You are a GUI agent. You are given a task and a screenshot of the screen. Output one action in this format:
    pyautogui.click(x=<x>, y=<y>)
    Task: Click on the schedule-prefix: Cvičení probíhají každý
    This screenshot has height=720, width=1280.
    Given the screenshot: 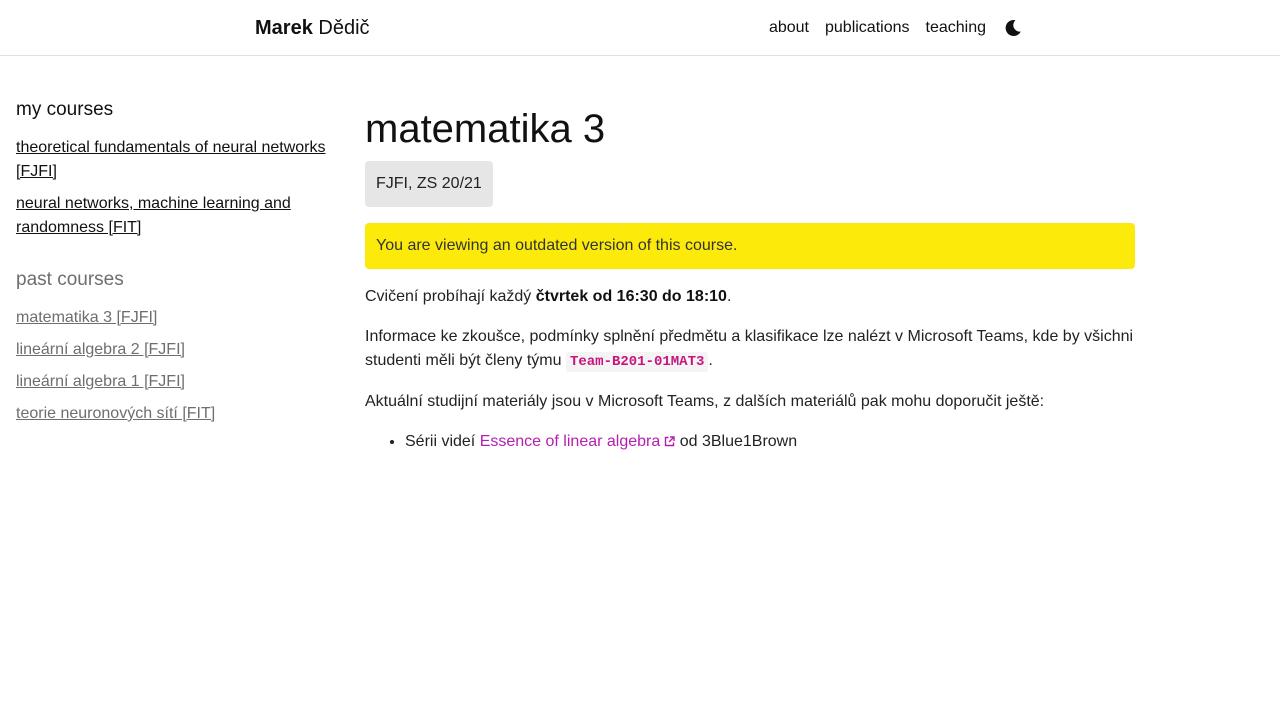 What is the action you would take?
    pyautogui.click(x=450, y=296)
    